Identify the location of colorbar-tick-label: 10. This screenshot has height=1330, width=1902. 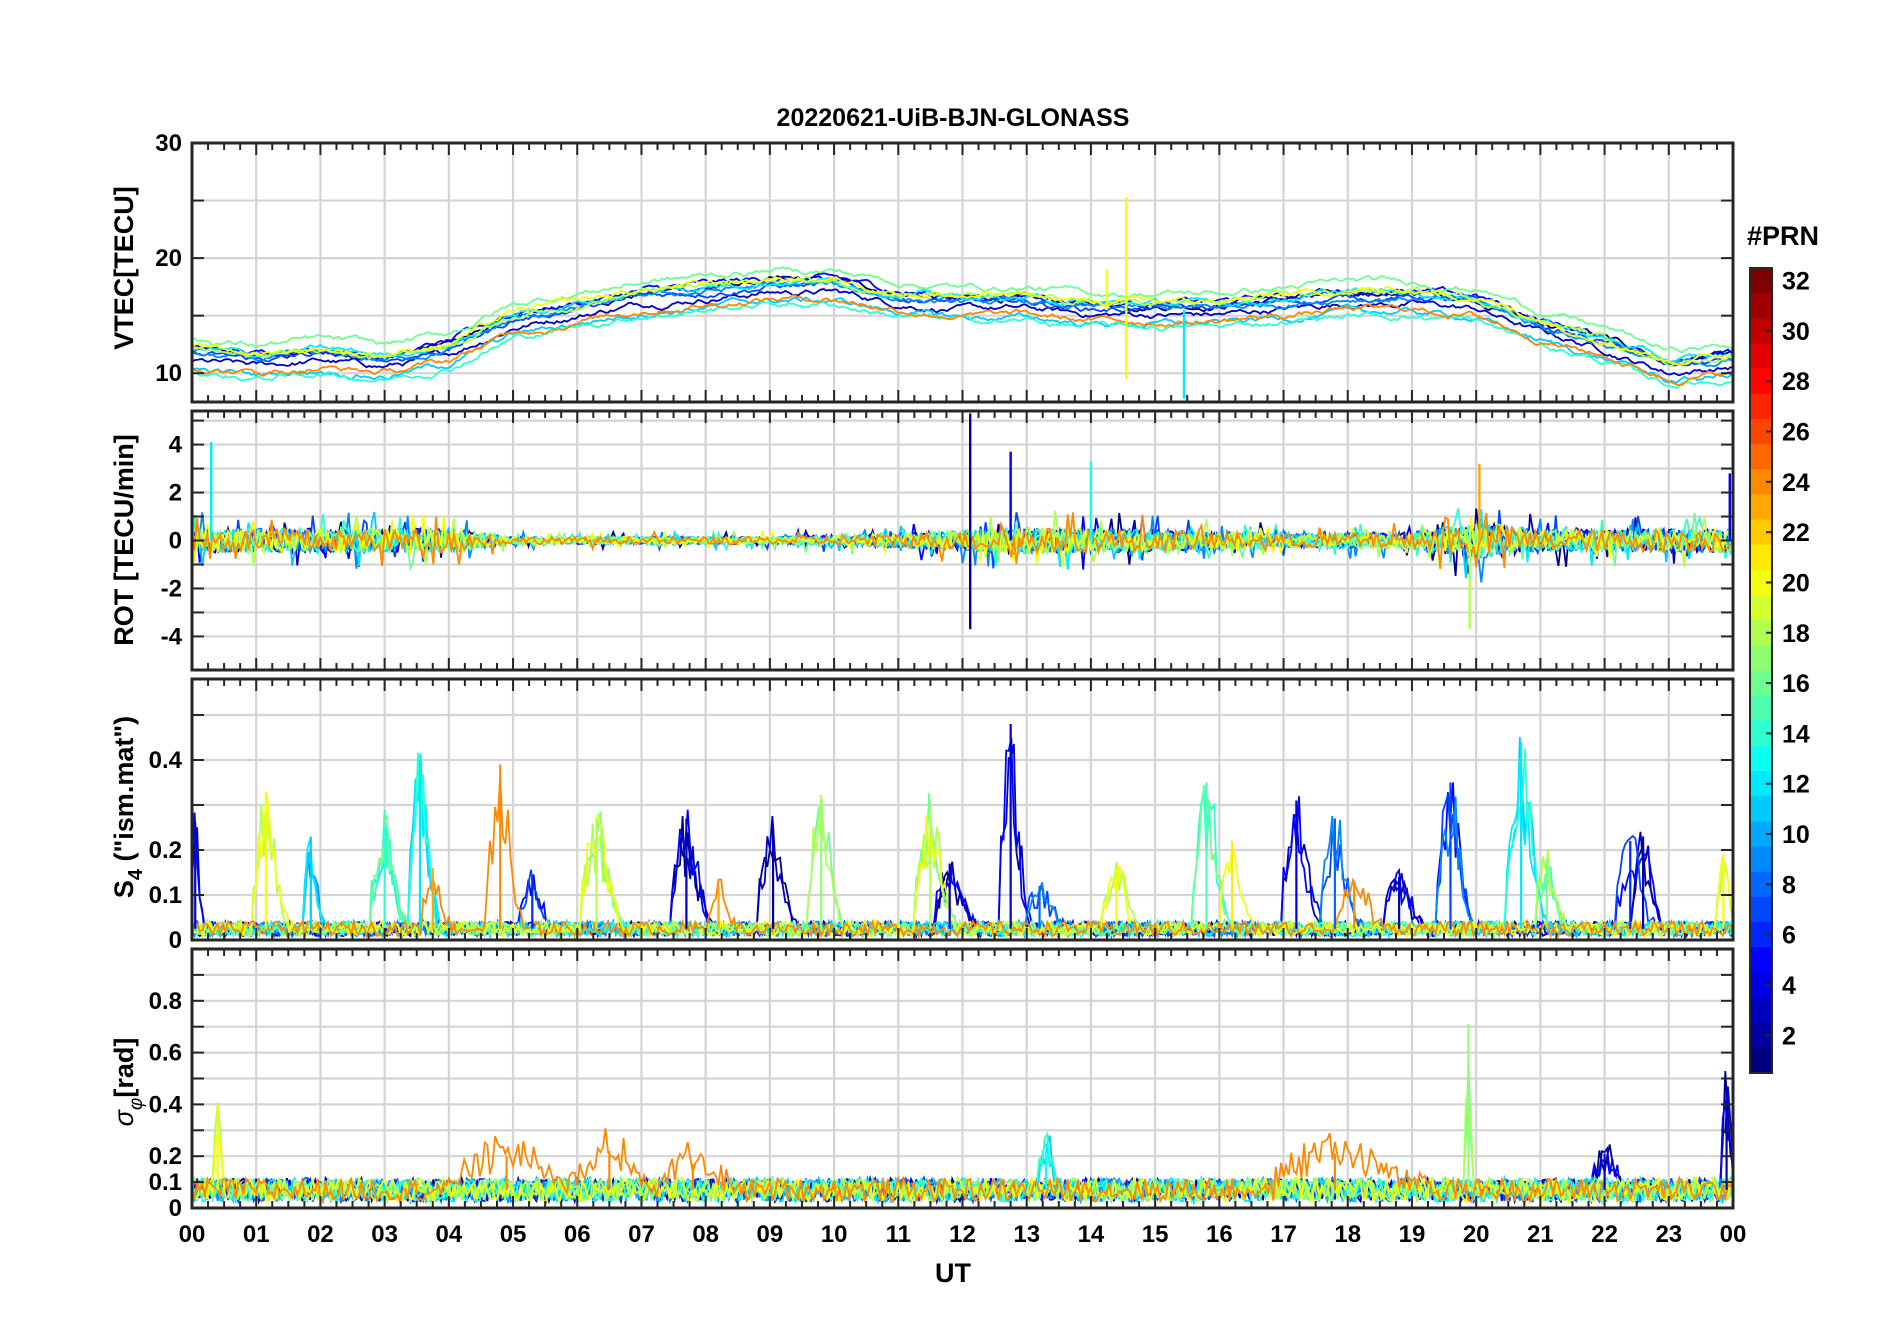
(1796, 835).